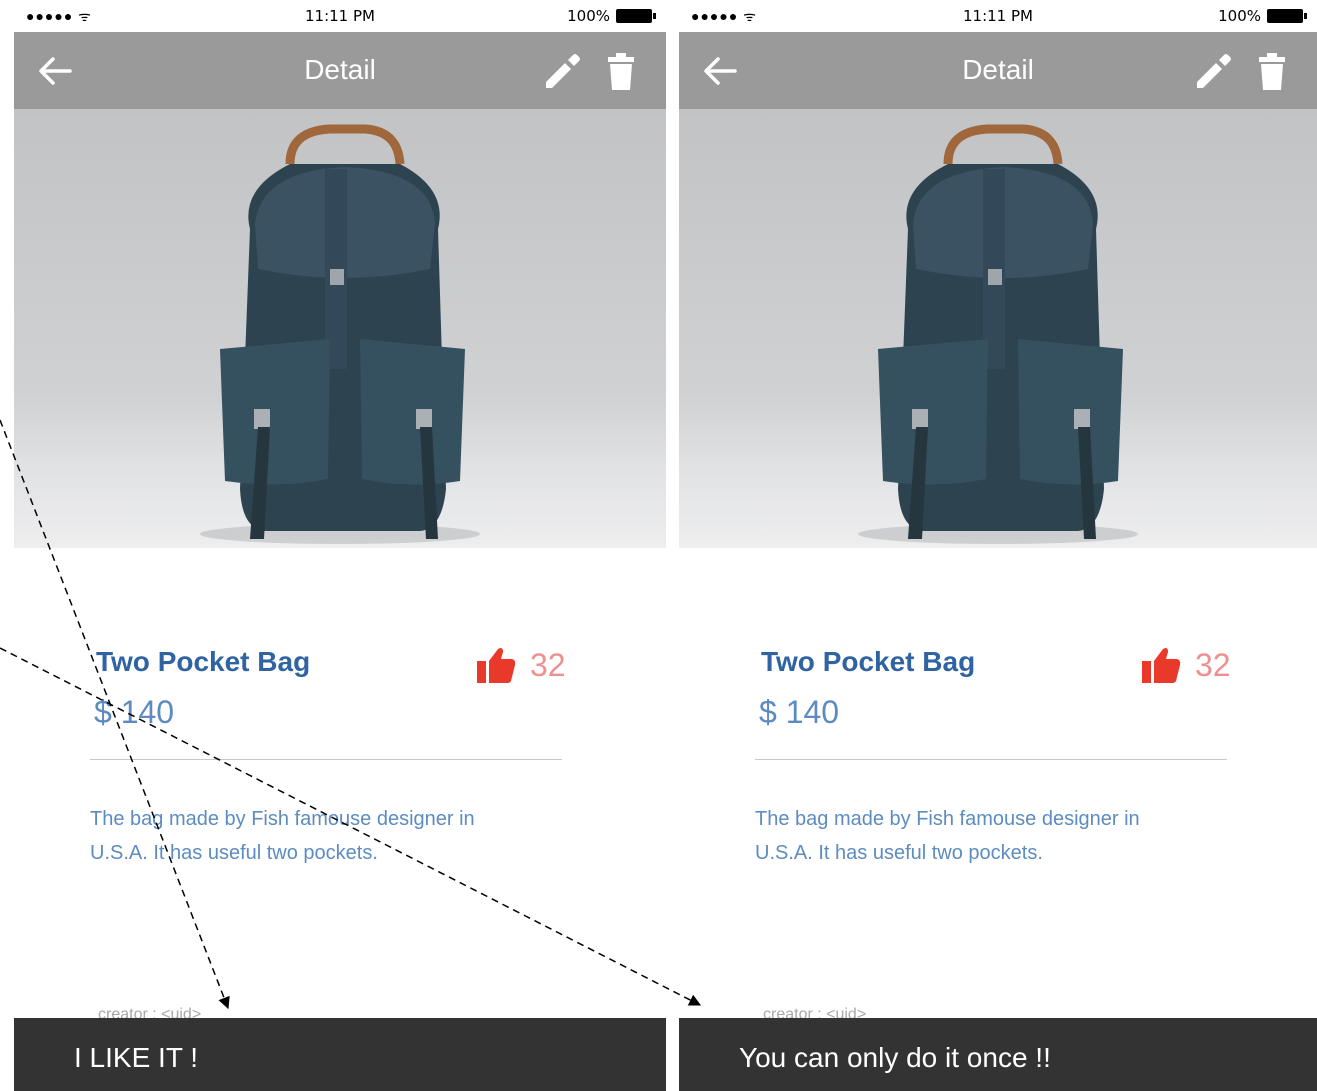 This screenshot has width=1317, height=1091. What do you see at coordinates (340, 1054) in the screenshot?
I see `snackbar: I LIKE IT !` at bounding box center [340, 1054].